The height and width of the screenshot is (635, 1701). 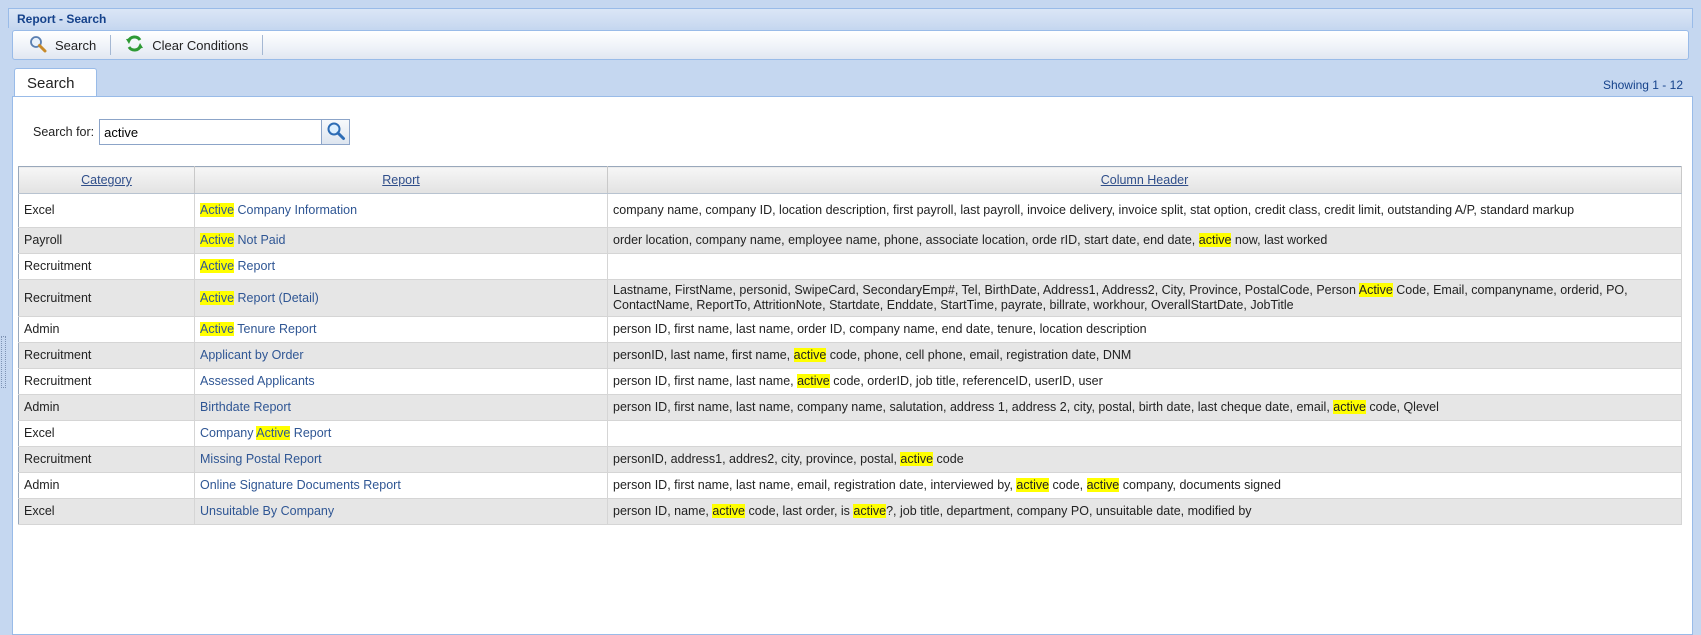 What do you see at coordinates (850, 82) in the screenshot?
I see `tab-strip: Search Showing 1 - 12` at bounding box center [850, 82].